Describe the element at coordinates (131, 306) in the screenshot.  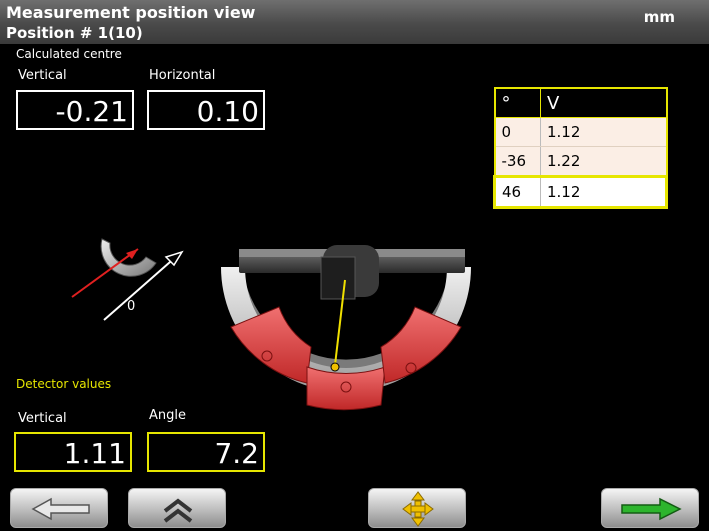
I see `indicator-angle-label: 0` at that location.